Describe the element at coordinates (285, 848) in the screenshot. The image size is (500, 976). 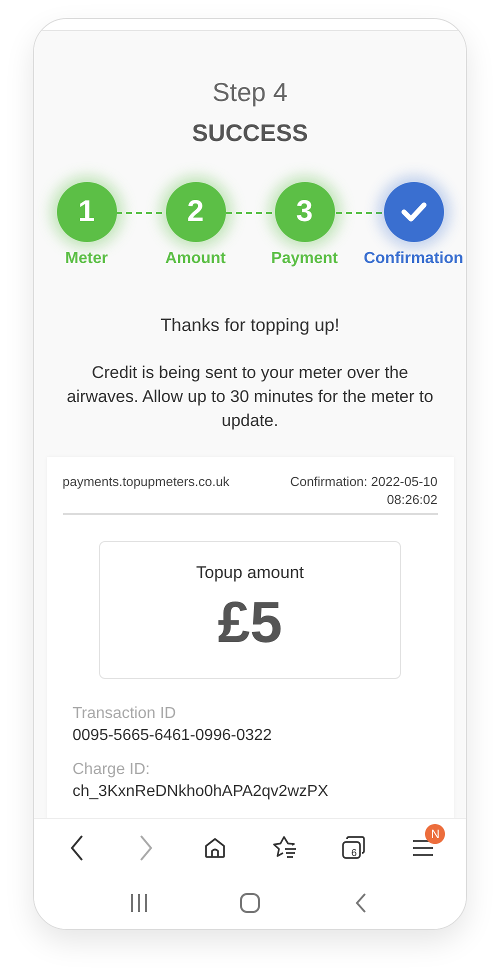
I see `star-list-icon` at that location.